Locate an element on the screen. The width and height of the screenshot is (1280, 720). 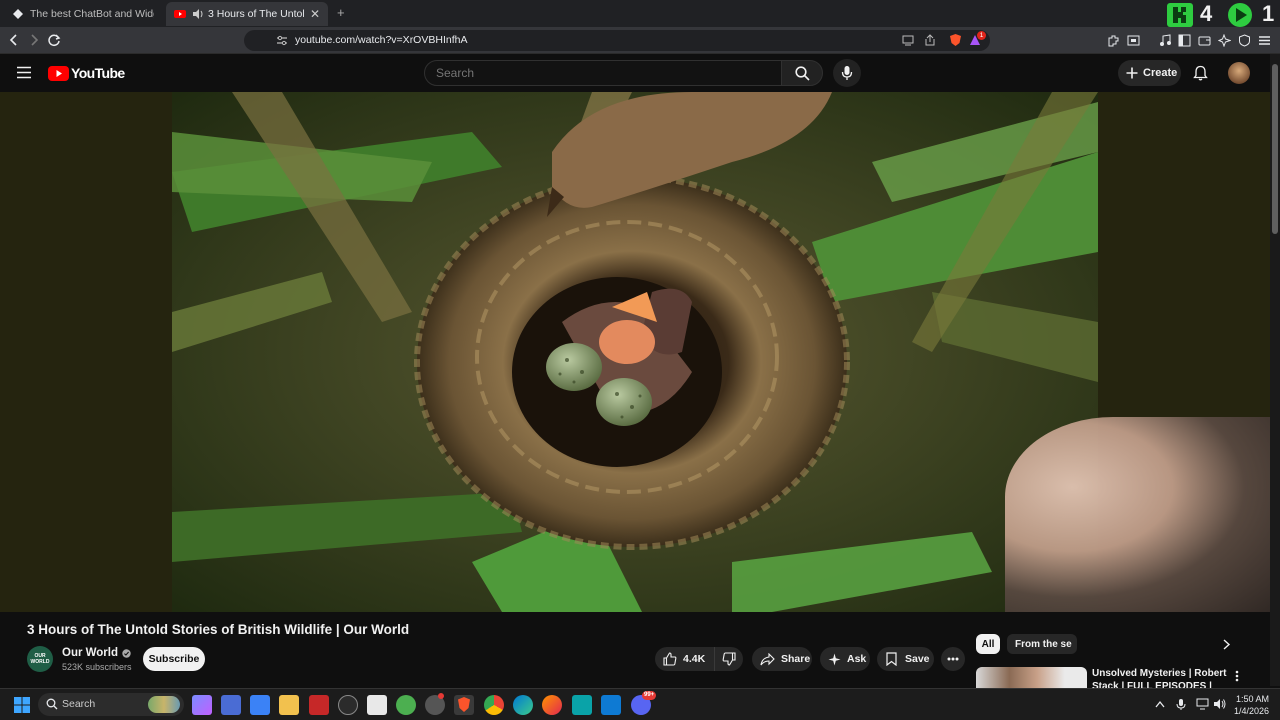
taskbar-search-box: Search is located at coordinates (111, 704).